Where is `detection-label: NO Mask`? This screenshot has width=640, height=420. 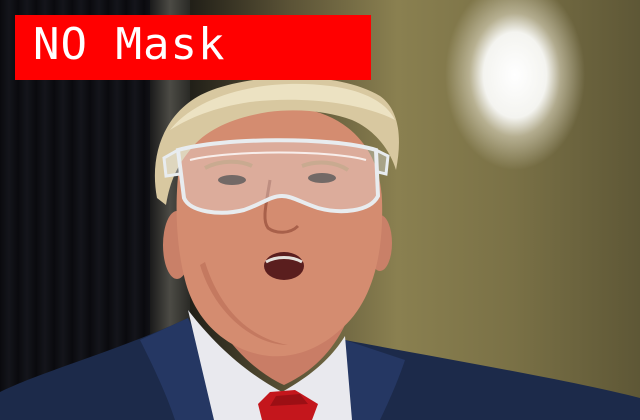
detection-label: NO Mask is located at coordinates (129, 44).